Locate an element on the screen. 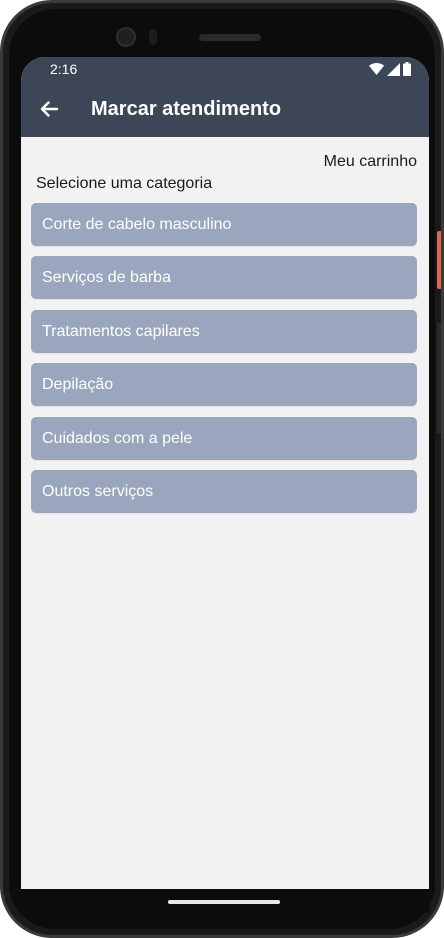 This screenshot has width=444, height=938. front-camera-icon is located at coordinates (126, 37).